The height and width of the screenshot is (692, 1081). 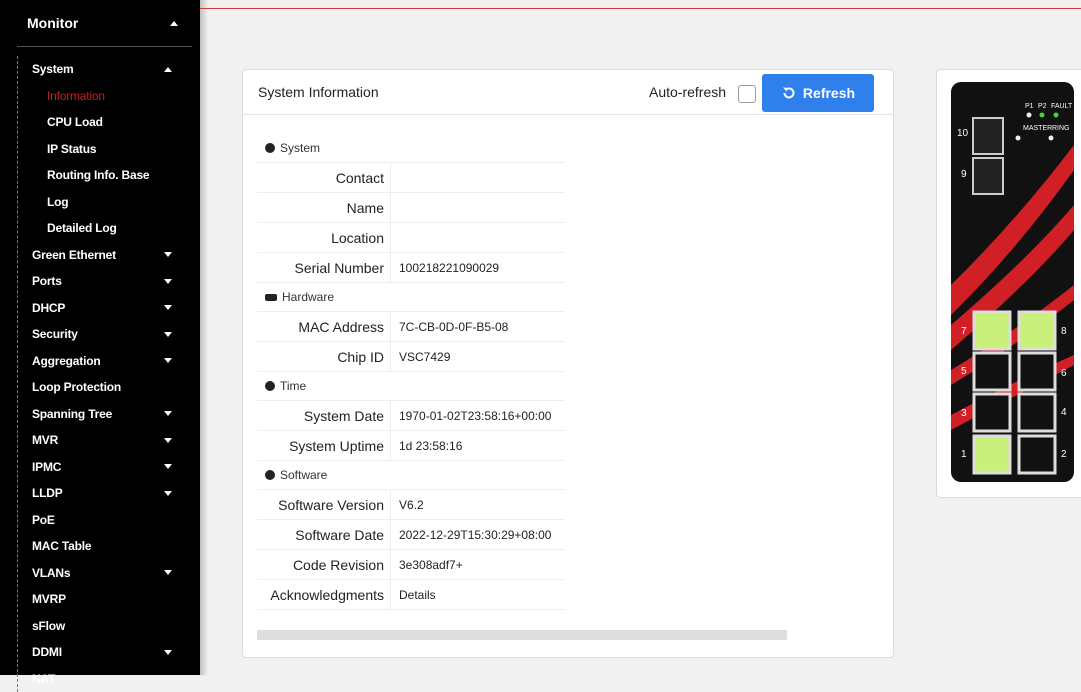 I want to click on refresh-label: Refresh, so click(x=829, y=93).